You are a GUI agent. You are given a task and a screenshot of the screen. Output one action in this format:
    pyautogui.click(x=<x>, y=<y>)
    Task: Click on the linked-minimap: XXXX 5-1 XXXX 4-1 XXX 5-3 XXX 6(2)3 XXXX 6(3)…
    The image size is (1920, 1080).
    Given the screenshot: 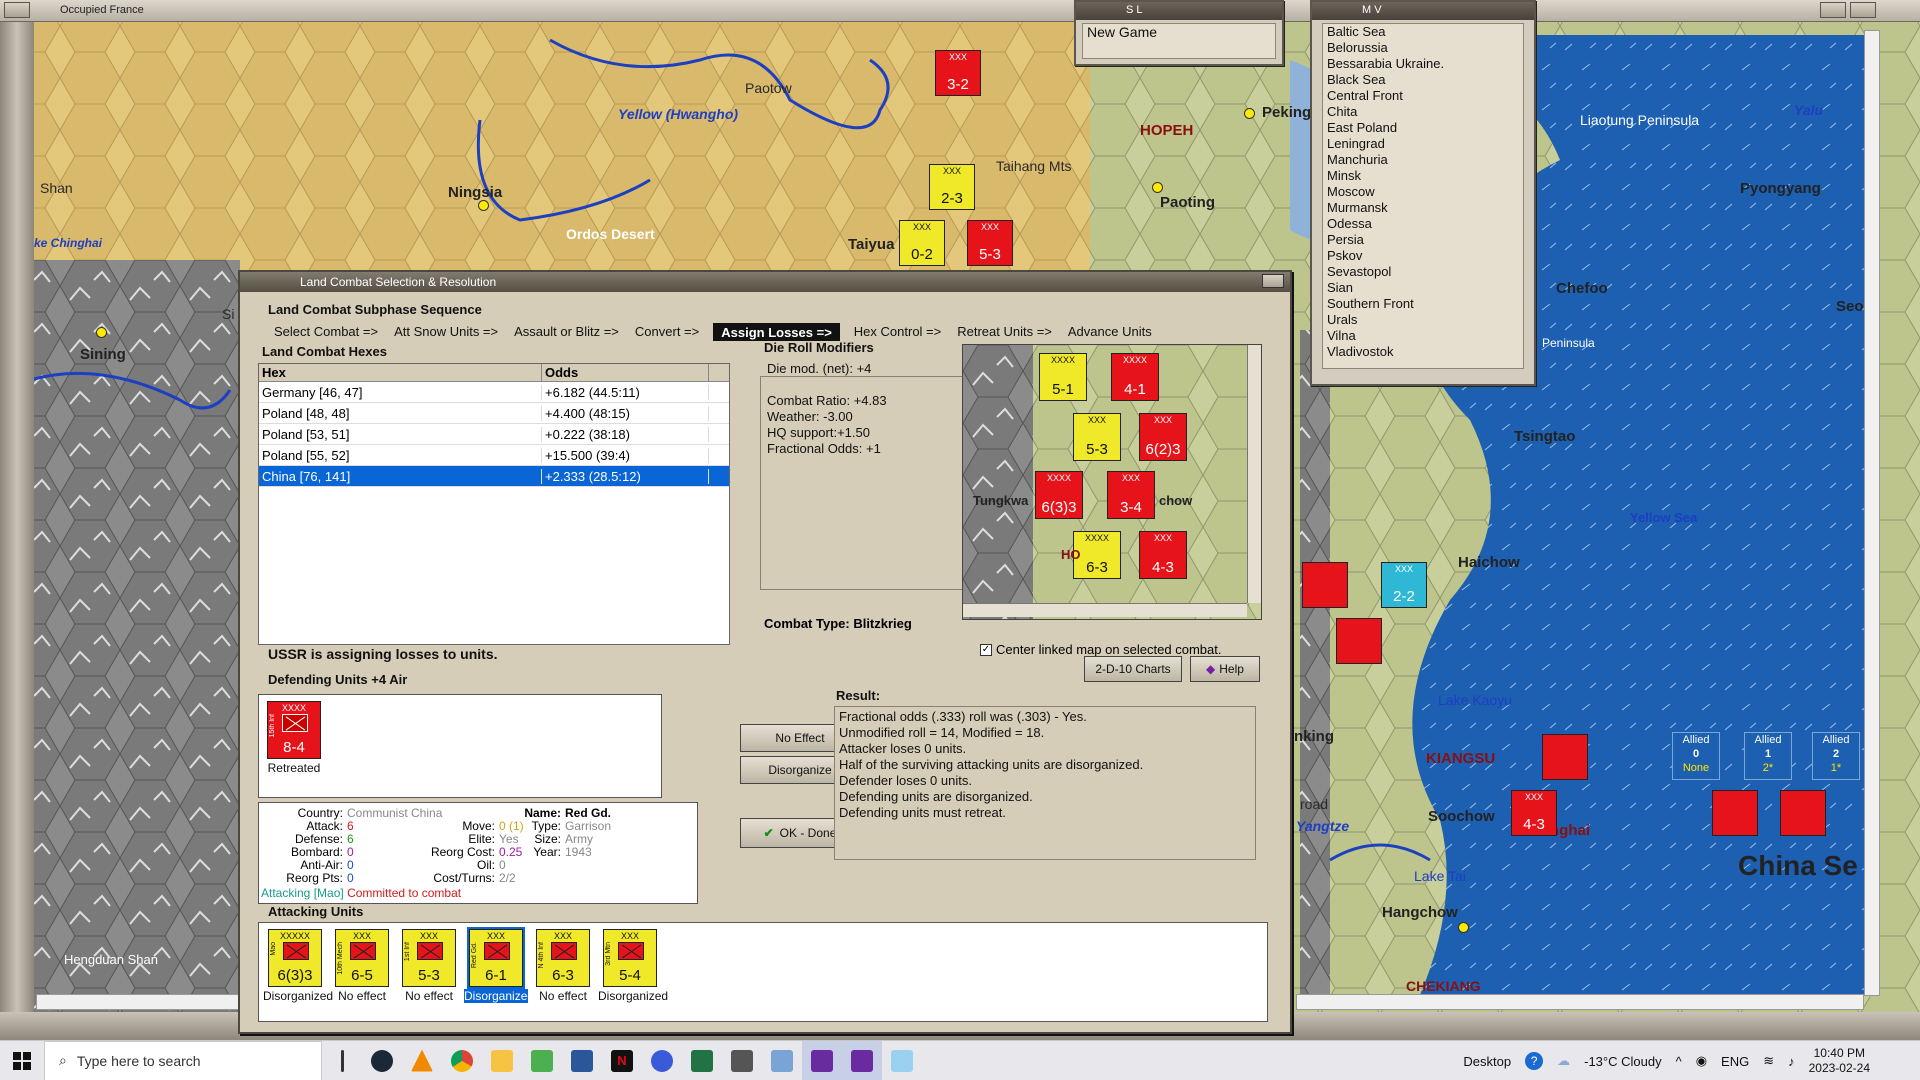 What is the action you would take?
    pyautogui.click(x=1112, y=482)
    